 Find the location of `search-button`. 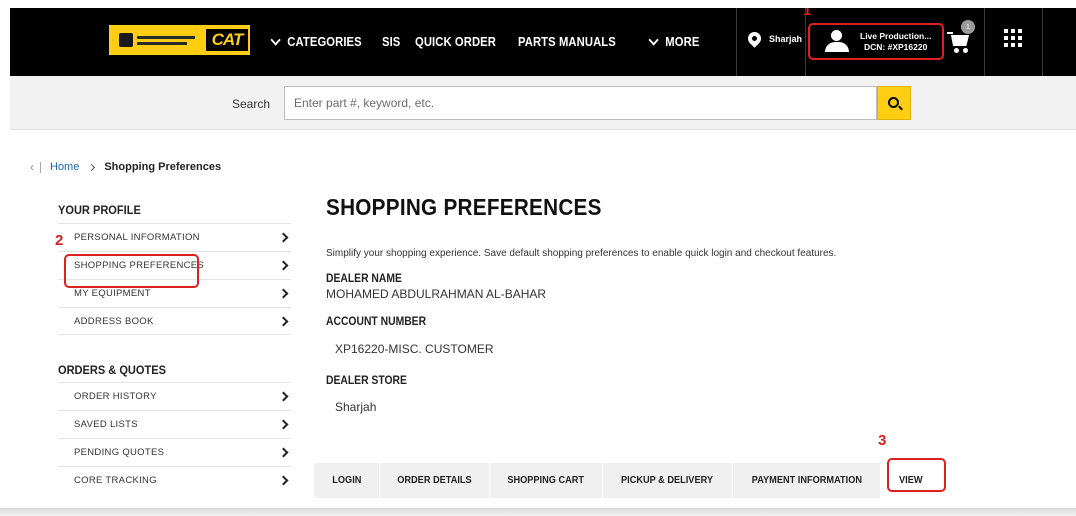

search-button is located at coordinates (894, 103).